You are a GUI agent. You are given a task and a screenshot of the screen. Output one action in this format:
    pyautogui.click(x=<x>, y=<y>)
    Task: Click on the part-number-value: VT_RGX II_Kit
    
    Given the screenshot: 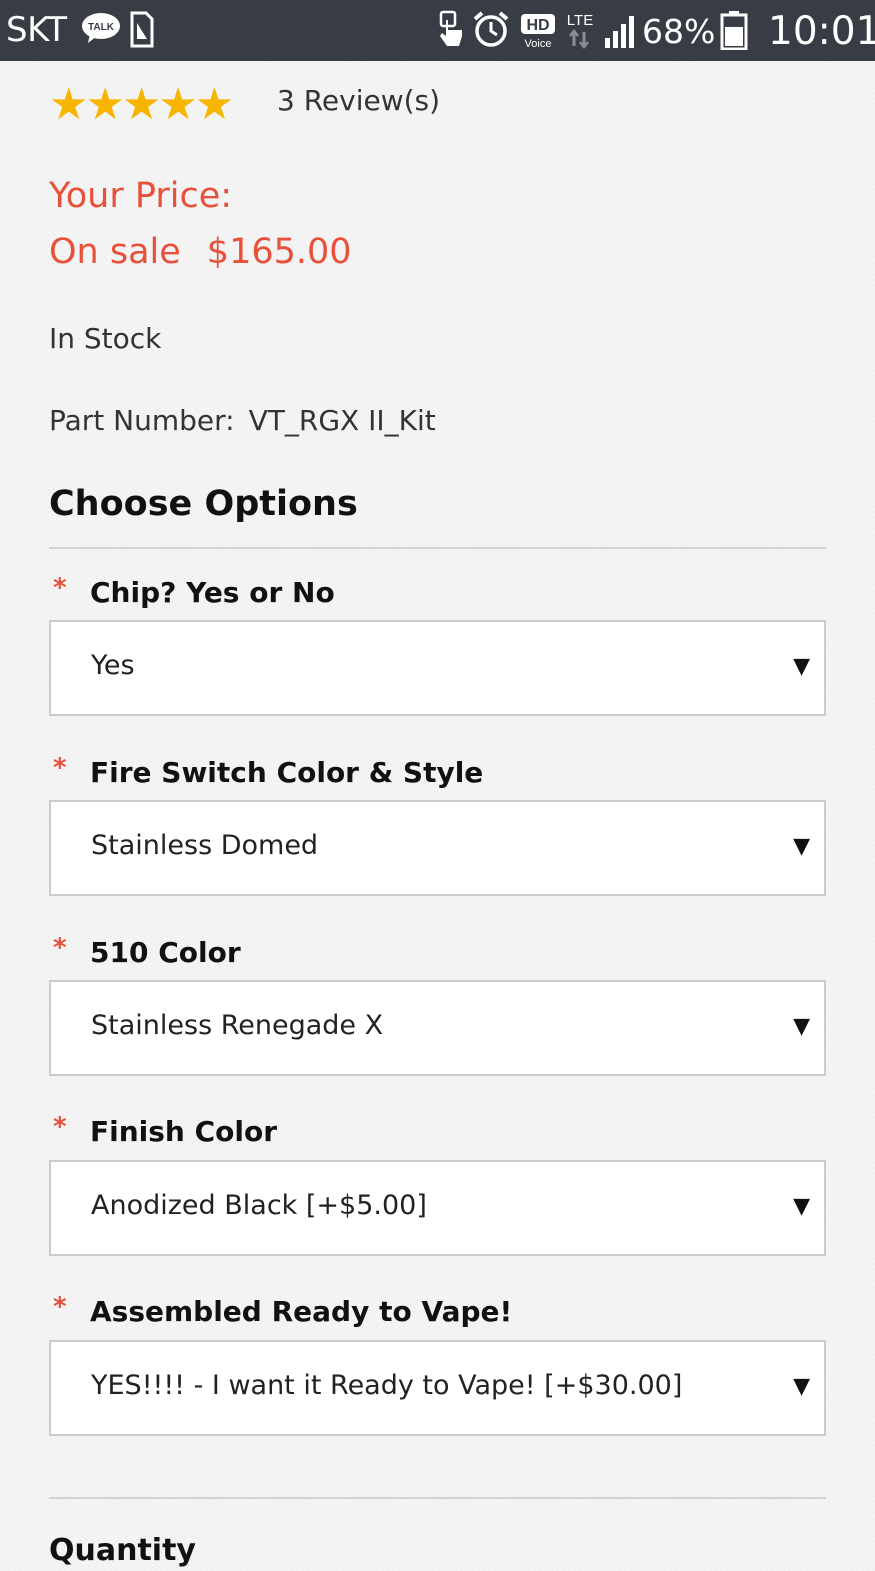 What is the action you would take?
    pyautogui.click(x=342, y=420)
    